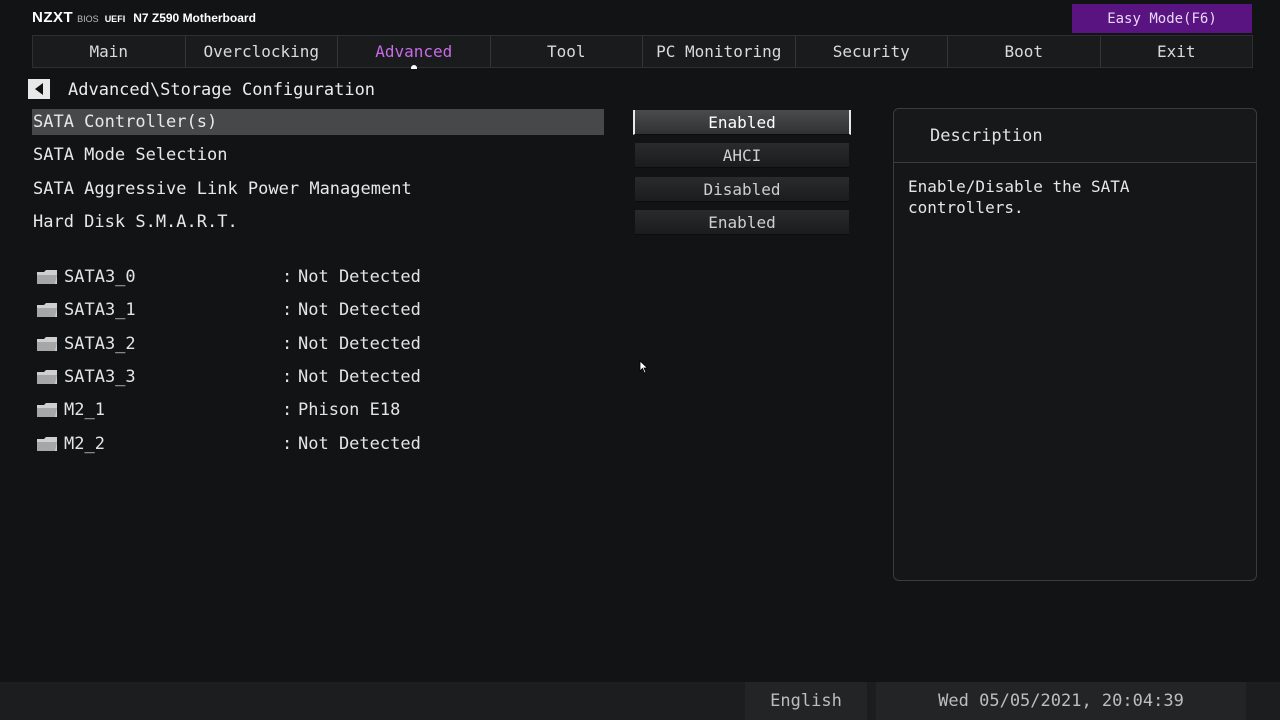 Image resolution: width=1280 pixels, height=720 pixels. I want to click on drive-status: Phison E18, so click(349, 410).